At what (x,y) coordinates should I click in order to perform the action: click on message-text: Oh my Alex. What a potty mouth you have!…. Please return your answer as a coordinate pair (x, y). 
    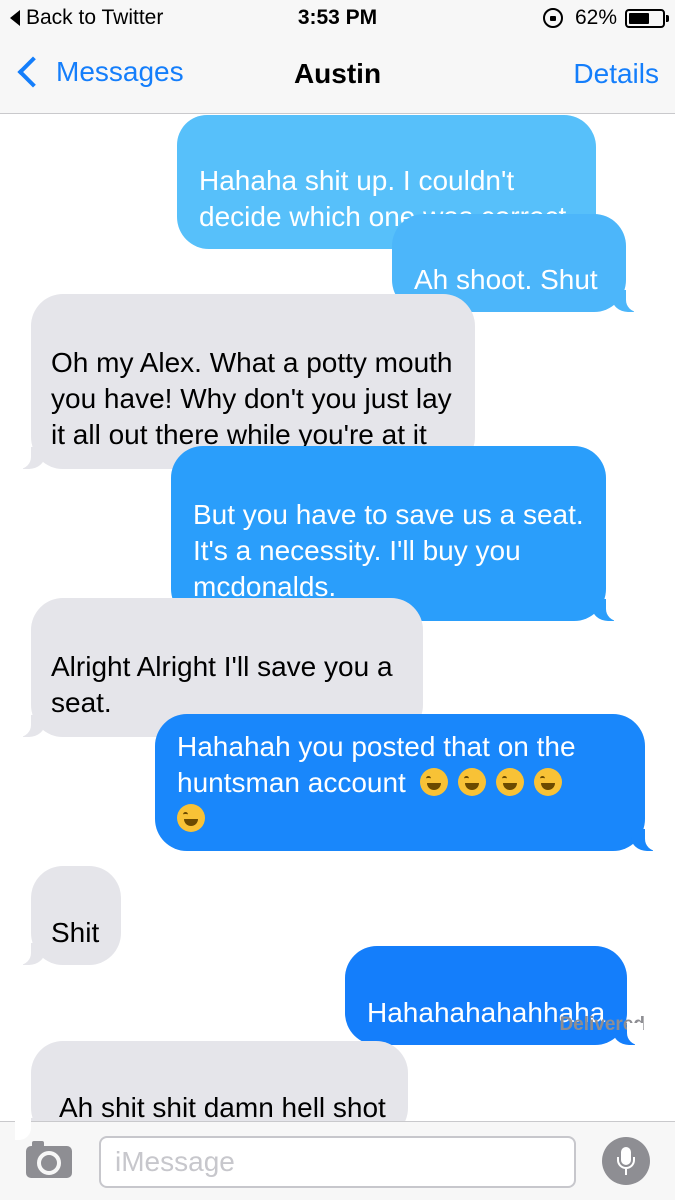
    Looking at the image, I should click on (252, 398).